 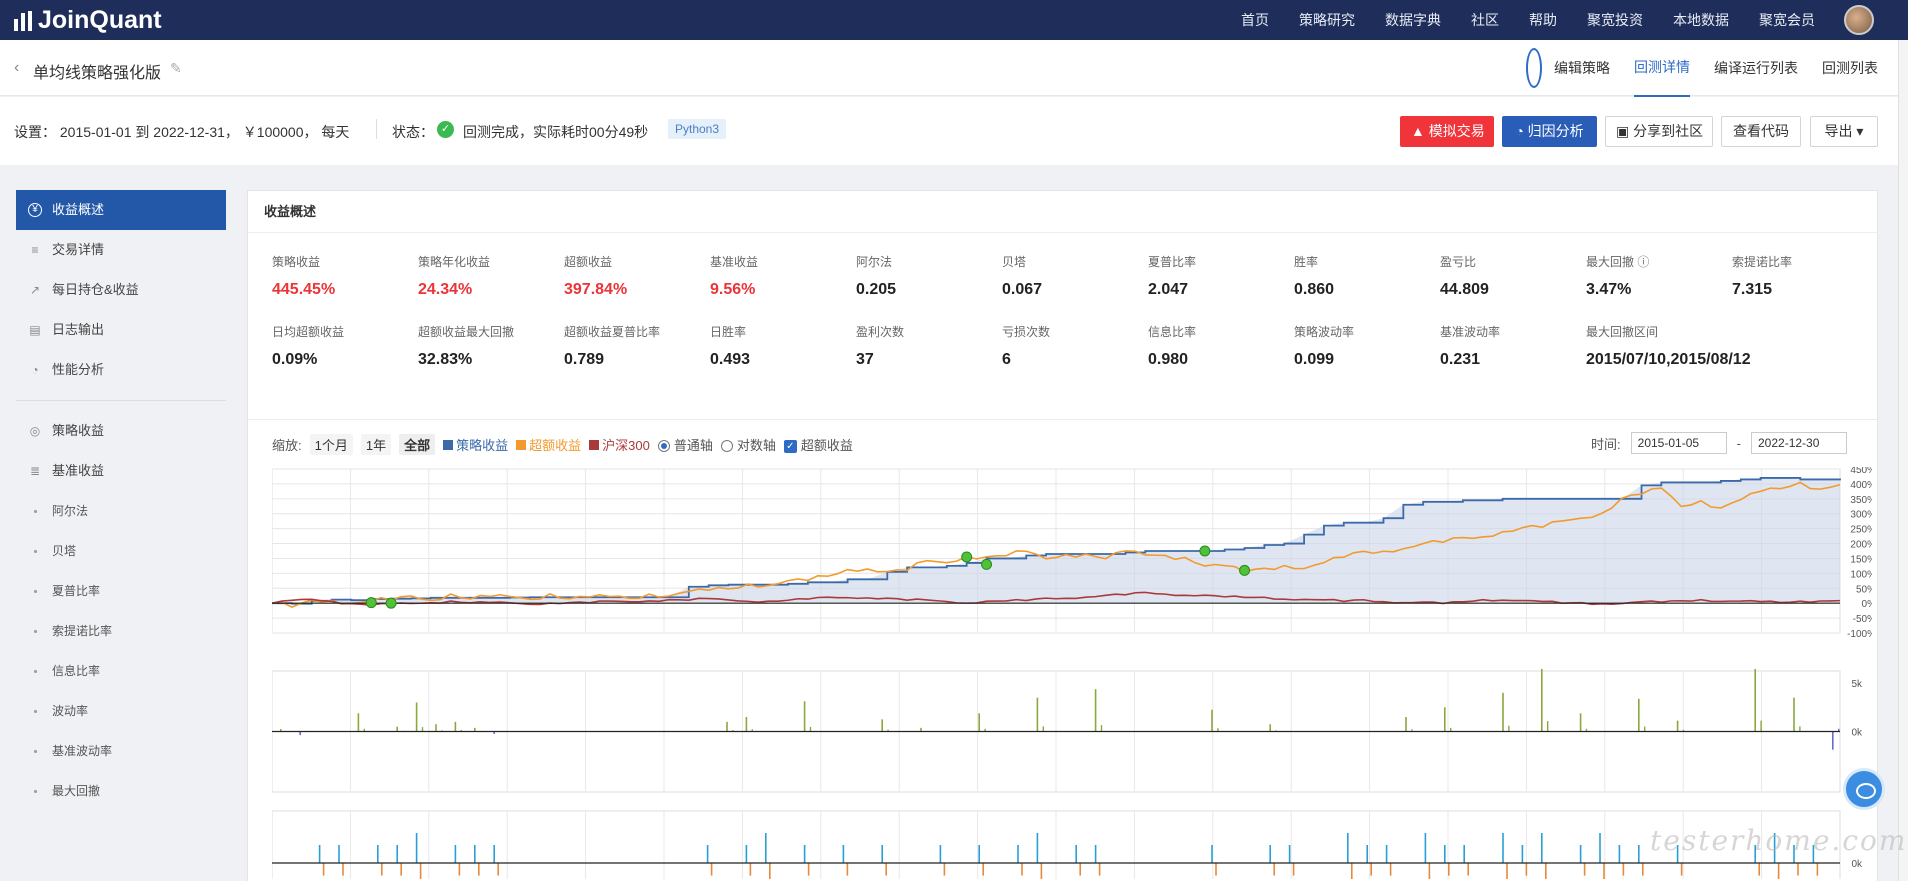 What do you see at coordinates (1859, 20) in the screenshot?
I see `user-avatar` at bounding box center [1859, 20].